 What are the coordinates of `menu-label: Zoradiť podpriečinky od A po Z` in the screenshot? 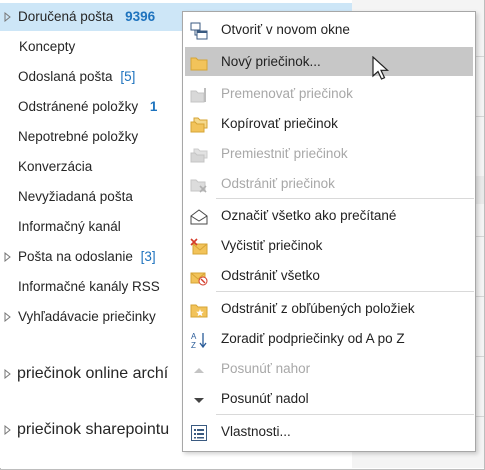 It's located at (313, 338).